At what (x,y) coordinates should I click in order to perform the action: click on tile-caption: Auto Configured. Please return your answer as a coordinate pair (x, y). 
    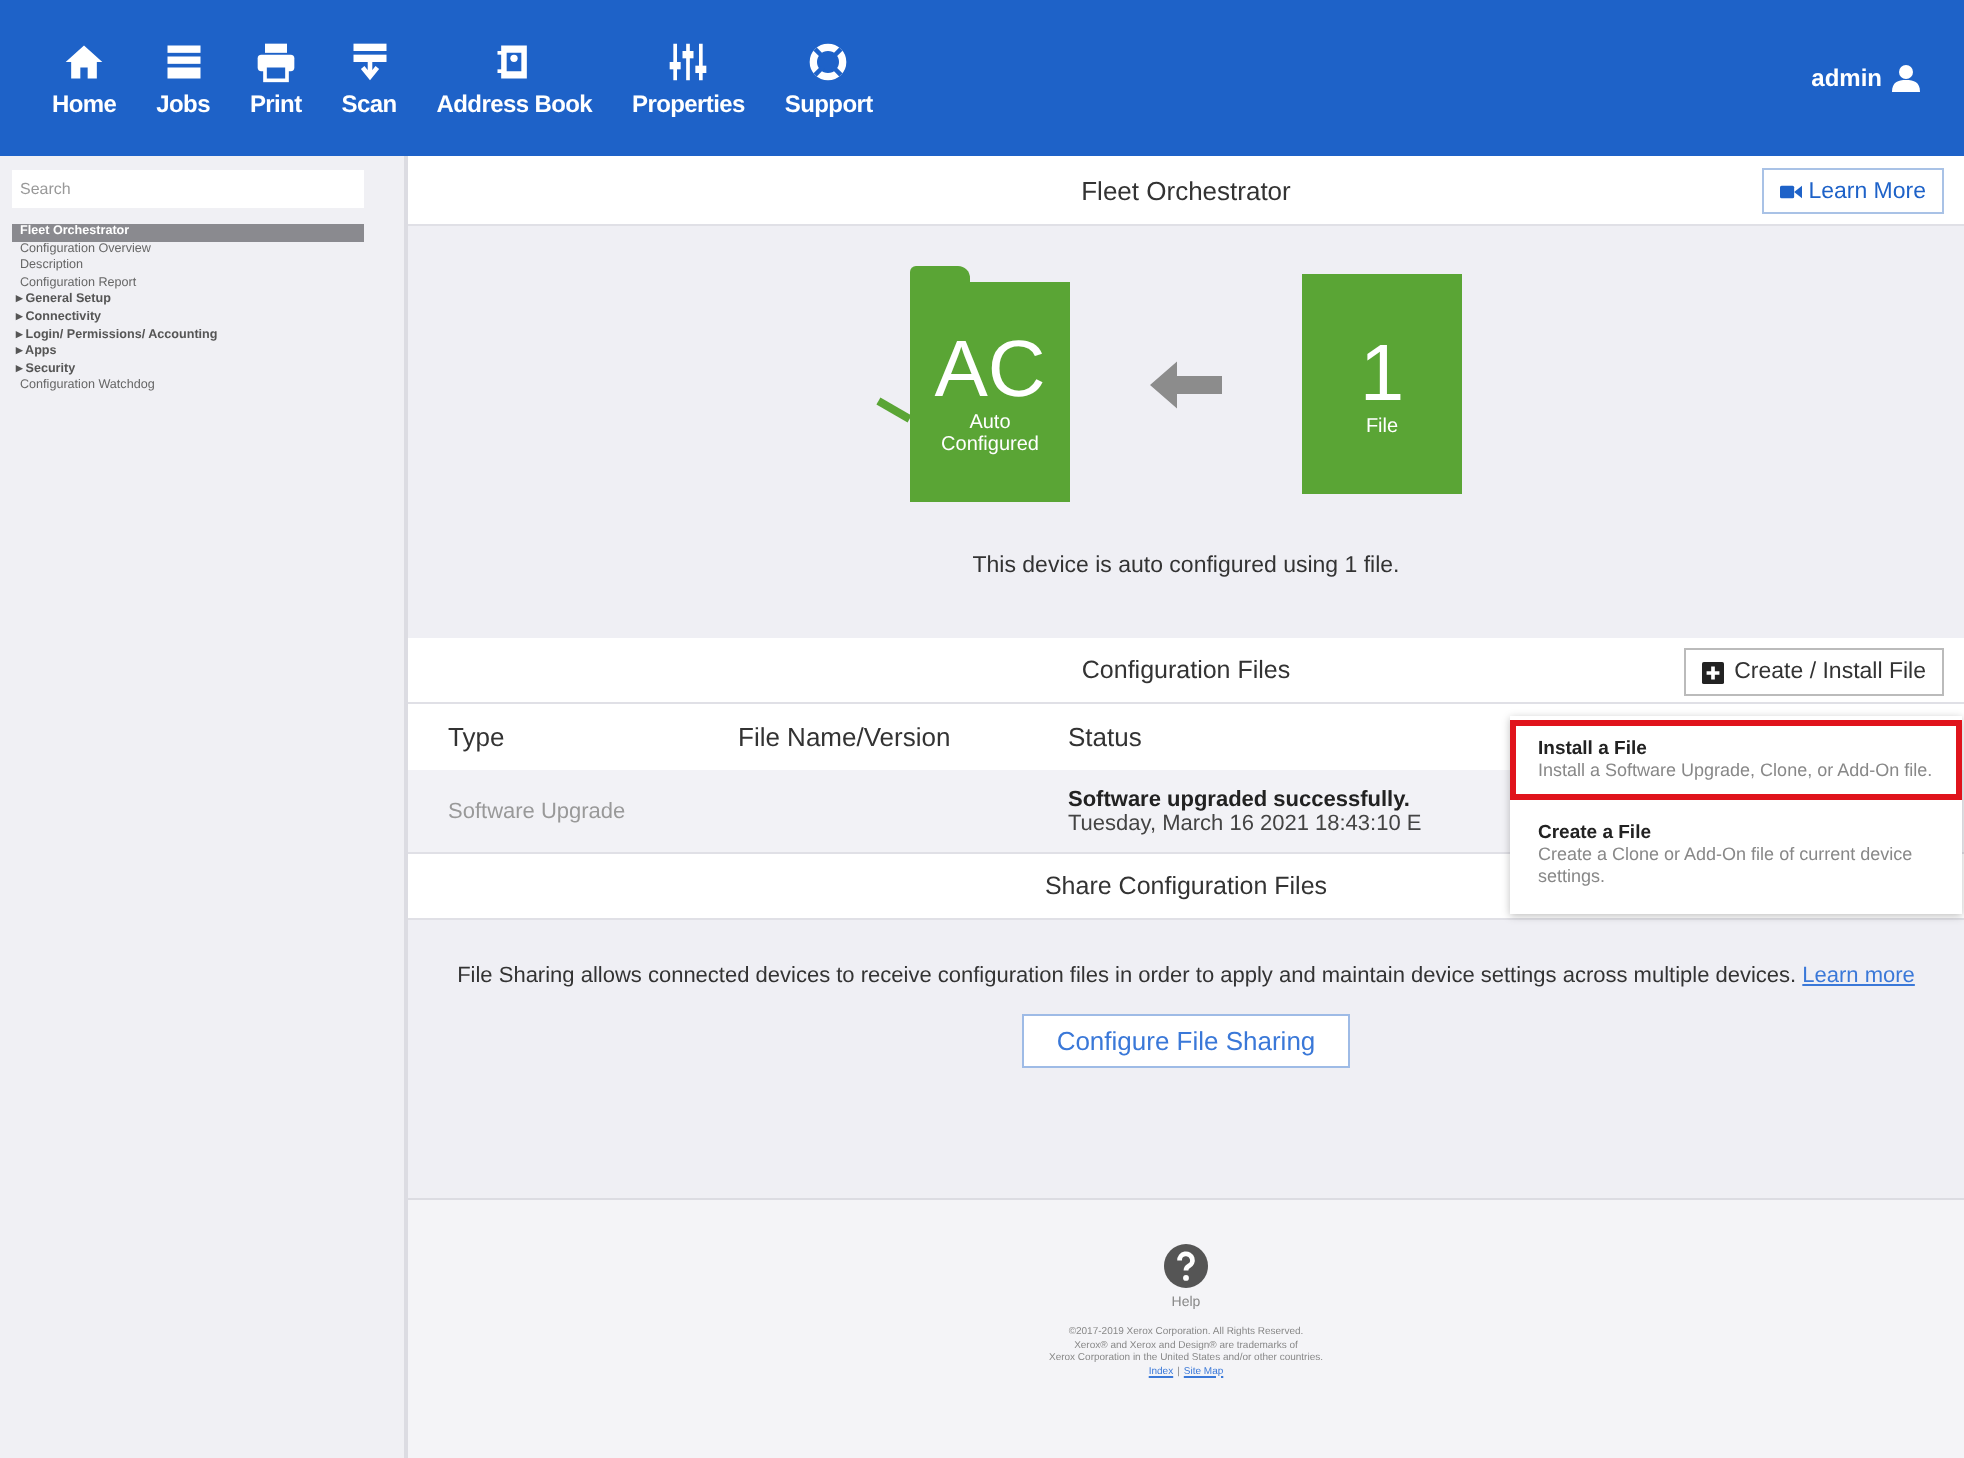
    Looking at the image, I should click on (990, 434).